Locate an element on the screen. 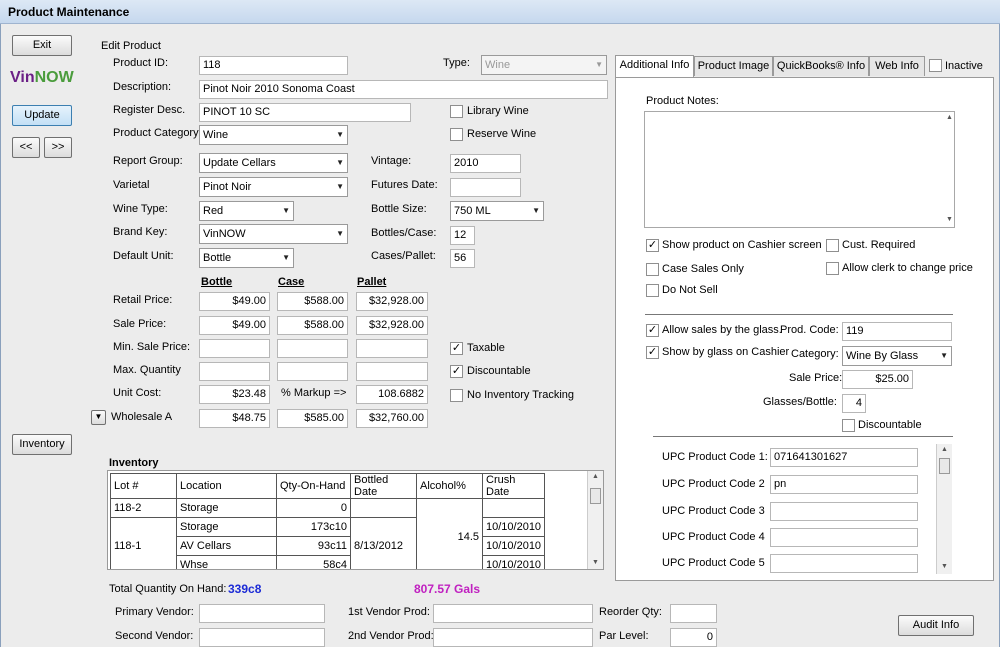  wholesale-pallet-field: $32,760.00 is located at coordinates (392, 418).